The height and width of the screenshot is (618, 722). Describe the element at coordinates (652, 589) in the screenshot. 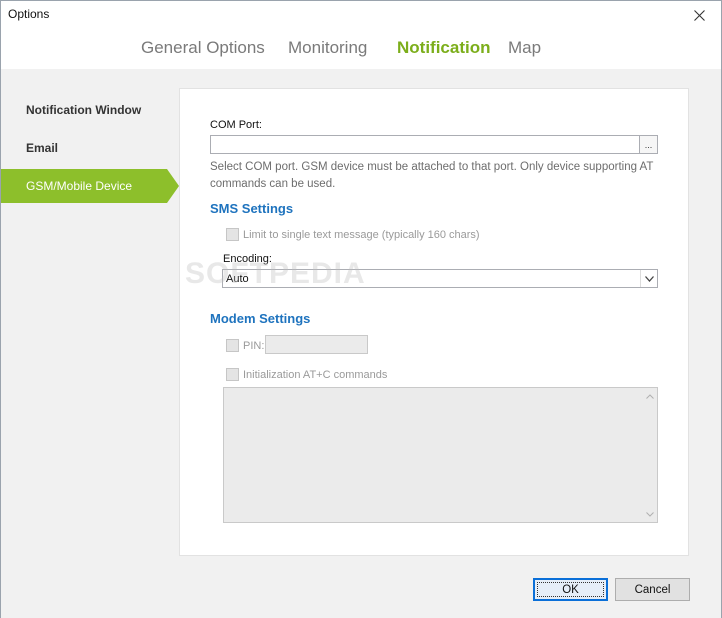

I see `cancel-button: Cancel` at that location.